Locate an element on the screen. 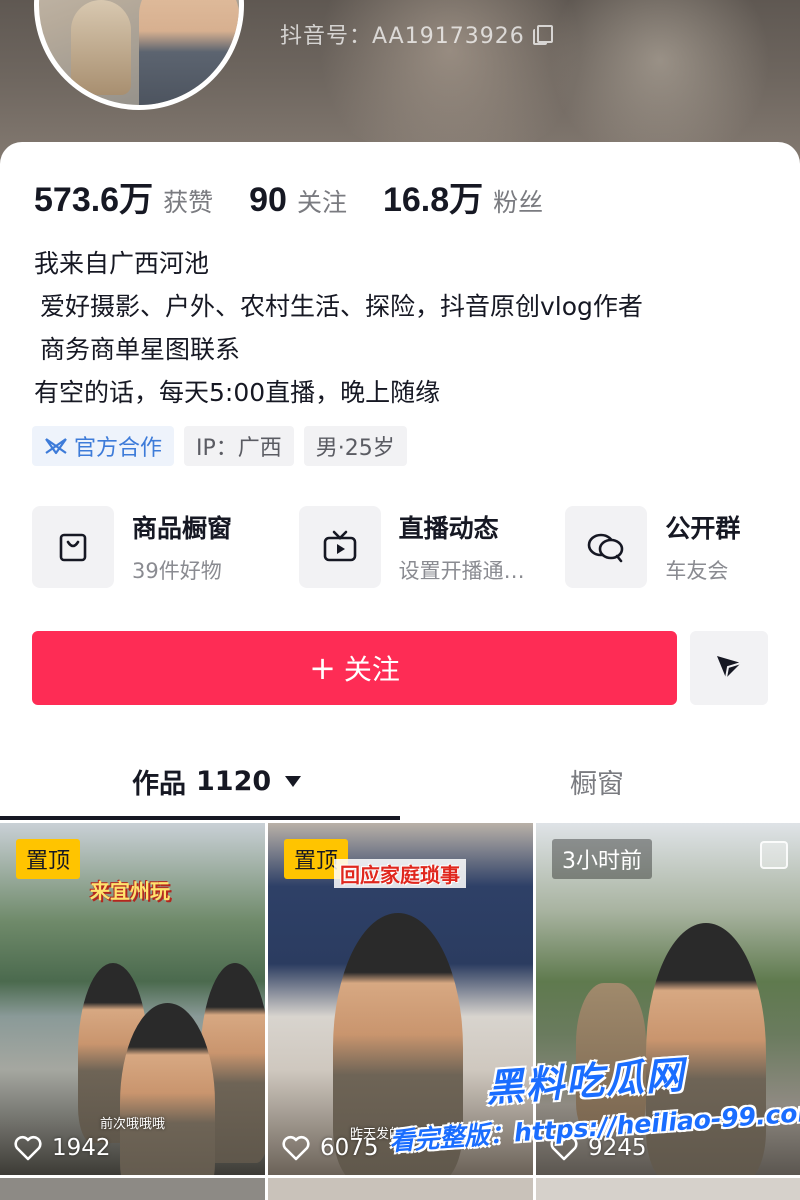  follow-button: + 关注 is located at coordinates (354, 668).